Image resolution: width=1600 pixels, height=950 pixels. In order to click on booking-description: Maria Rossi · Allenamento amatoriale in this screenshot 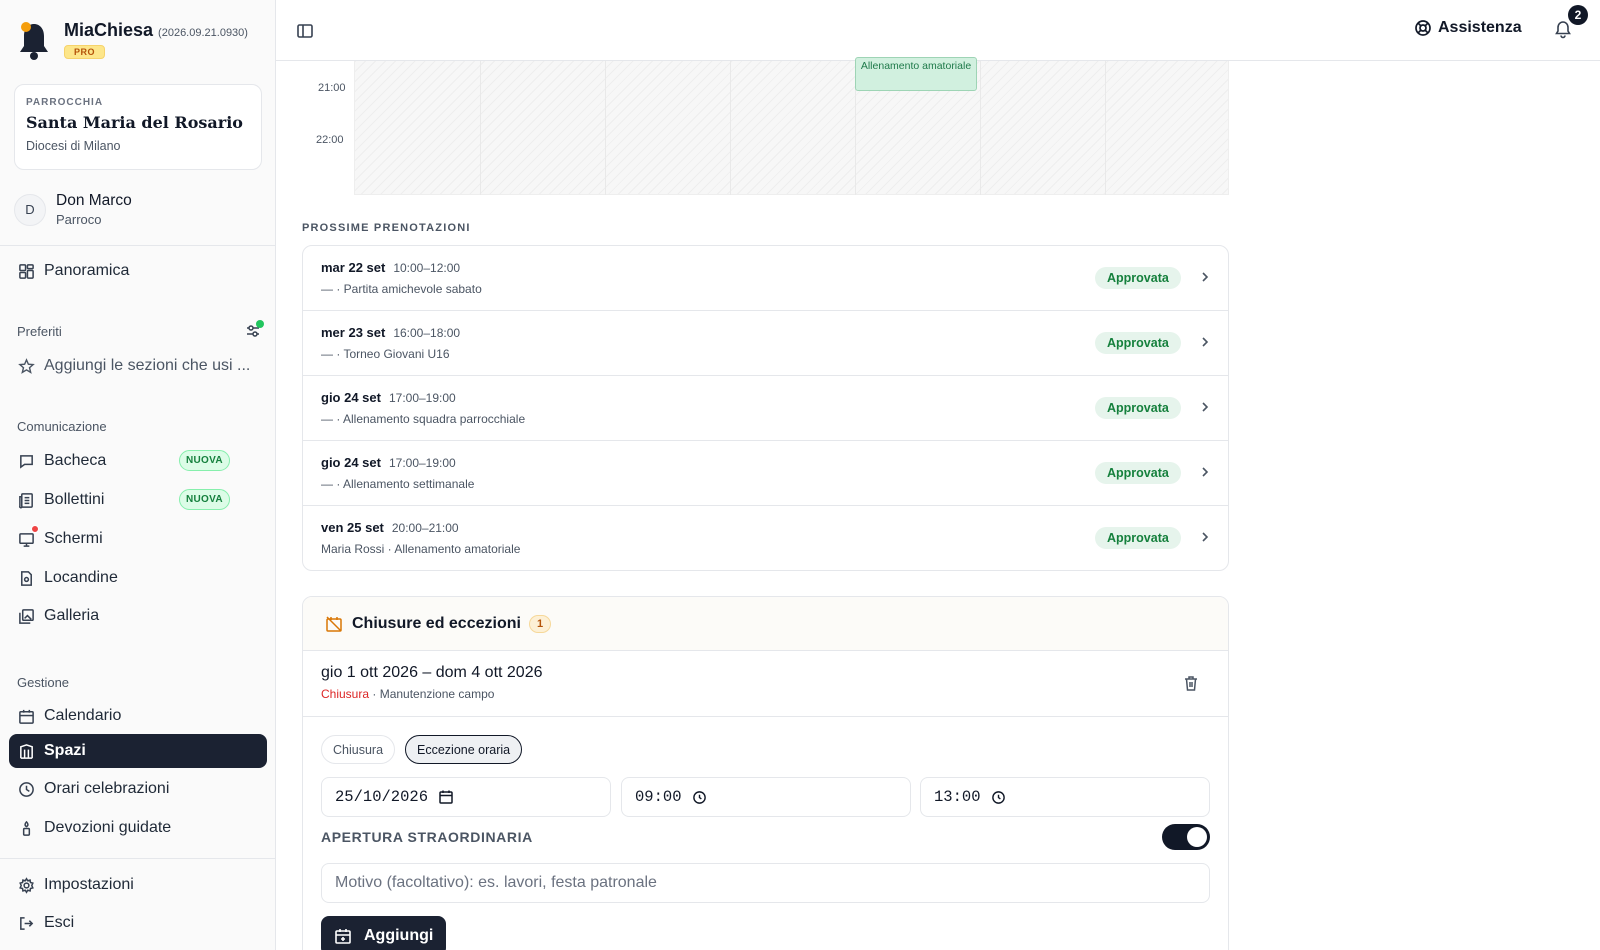, I will do `click(421, 549)`.